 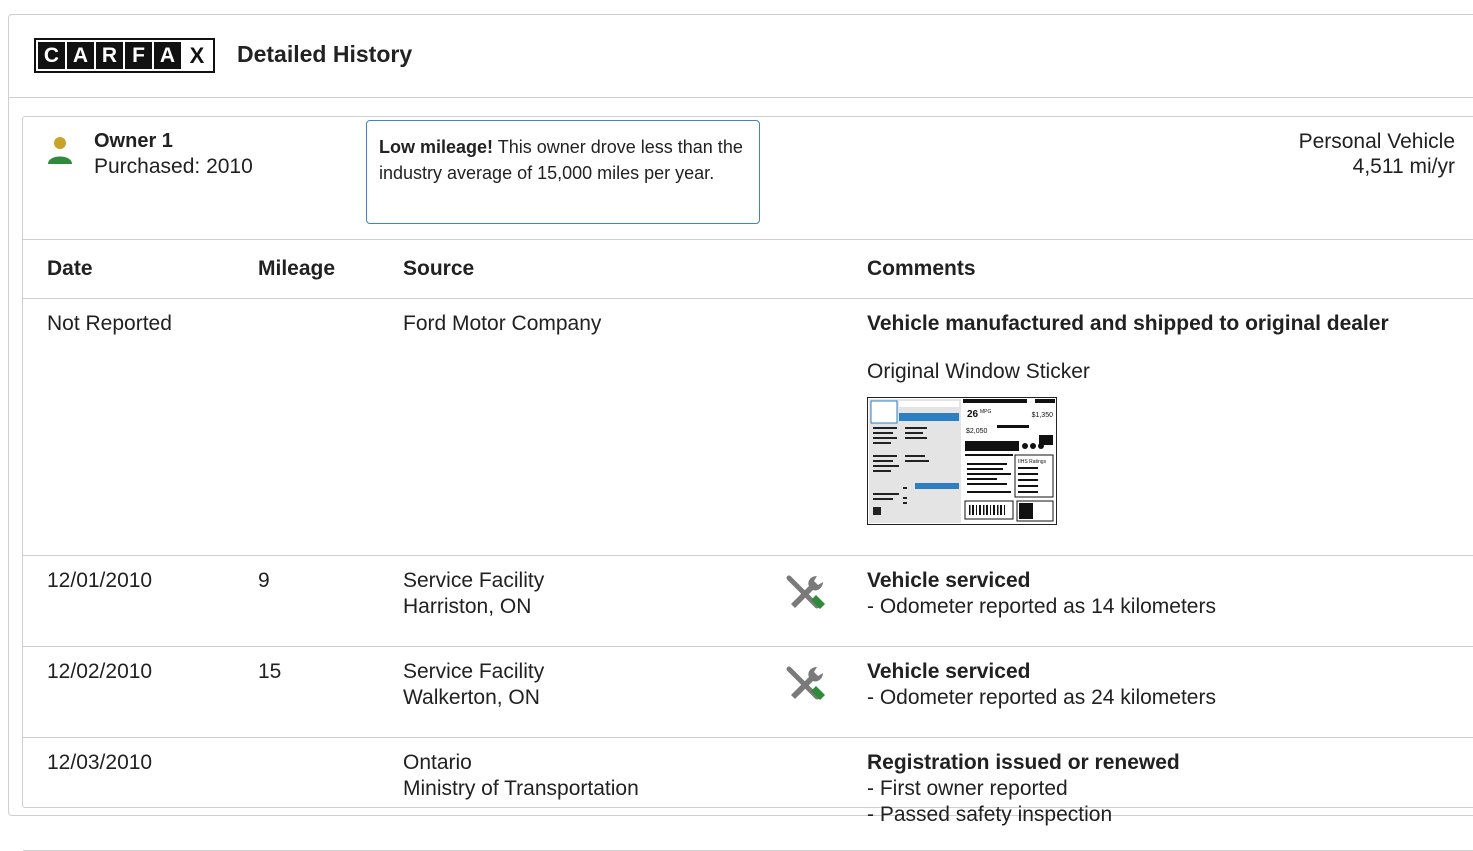 I want to click on panel-header: C A R F A X Detailed History, so click(x=741, y=56).